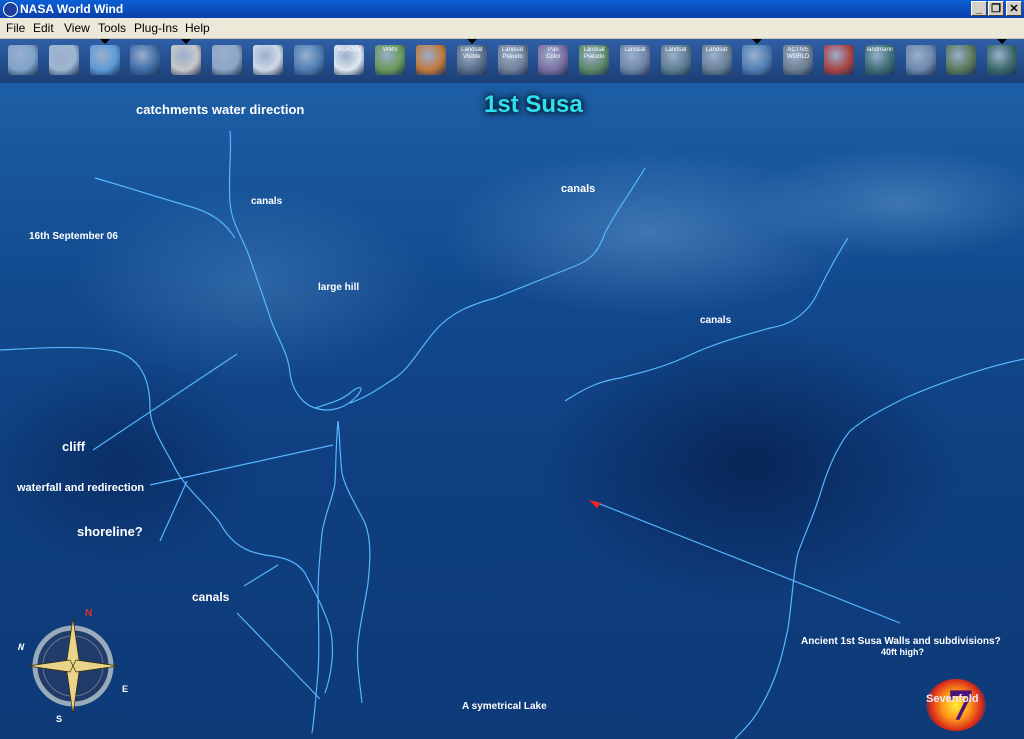 This screenshot has height=739, width=1024. What do you see at coordinates (145, 60) in the screenshot?
I see `planet-globe-icon` at bounding box center [145, 60].